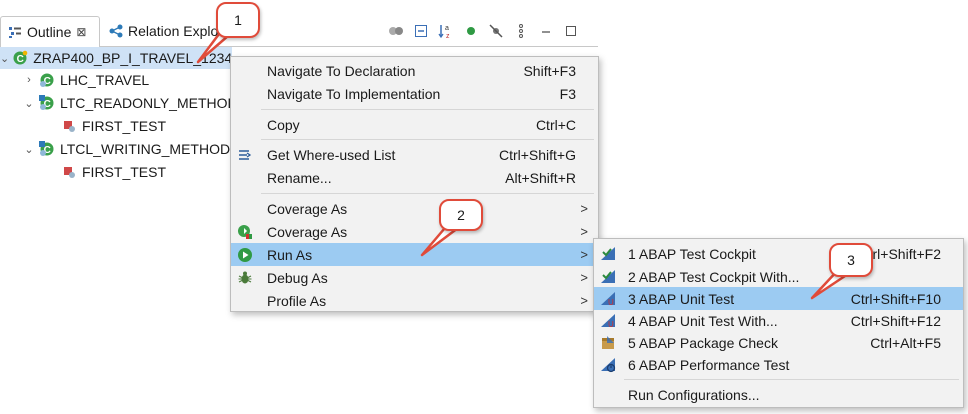 This screenshot has height=414, width=968. What do you see at coordinates (133, 58) in the screenshot?
I see `tree-row-label: ZRAP400_BP_I_TRAVEL_1234` at bounding box center [133, 58].